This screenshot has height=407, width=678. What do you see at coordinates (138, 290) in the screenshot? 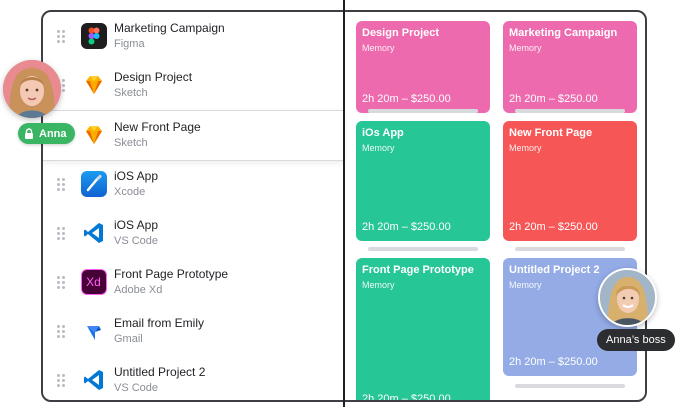
I see `item-app: Adobe Xd` at bounding box center [138, 290].